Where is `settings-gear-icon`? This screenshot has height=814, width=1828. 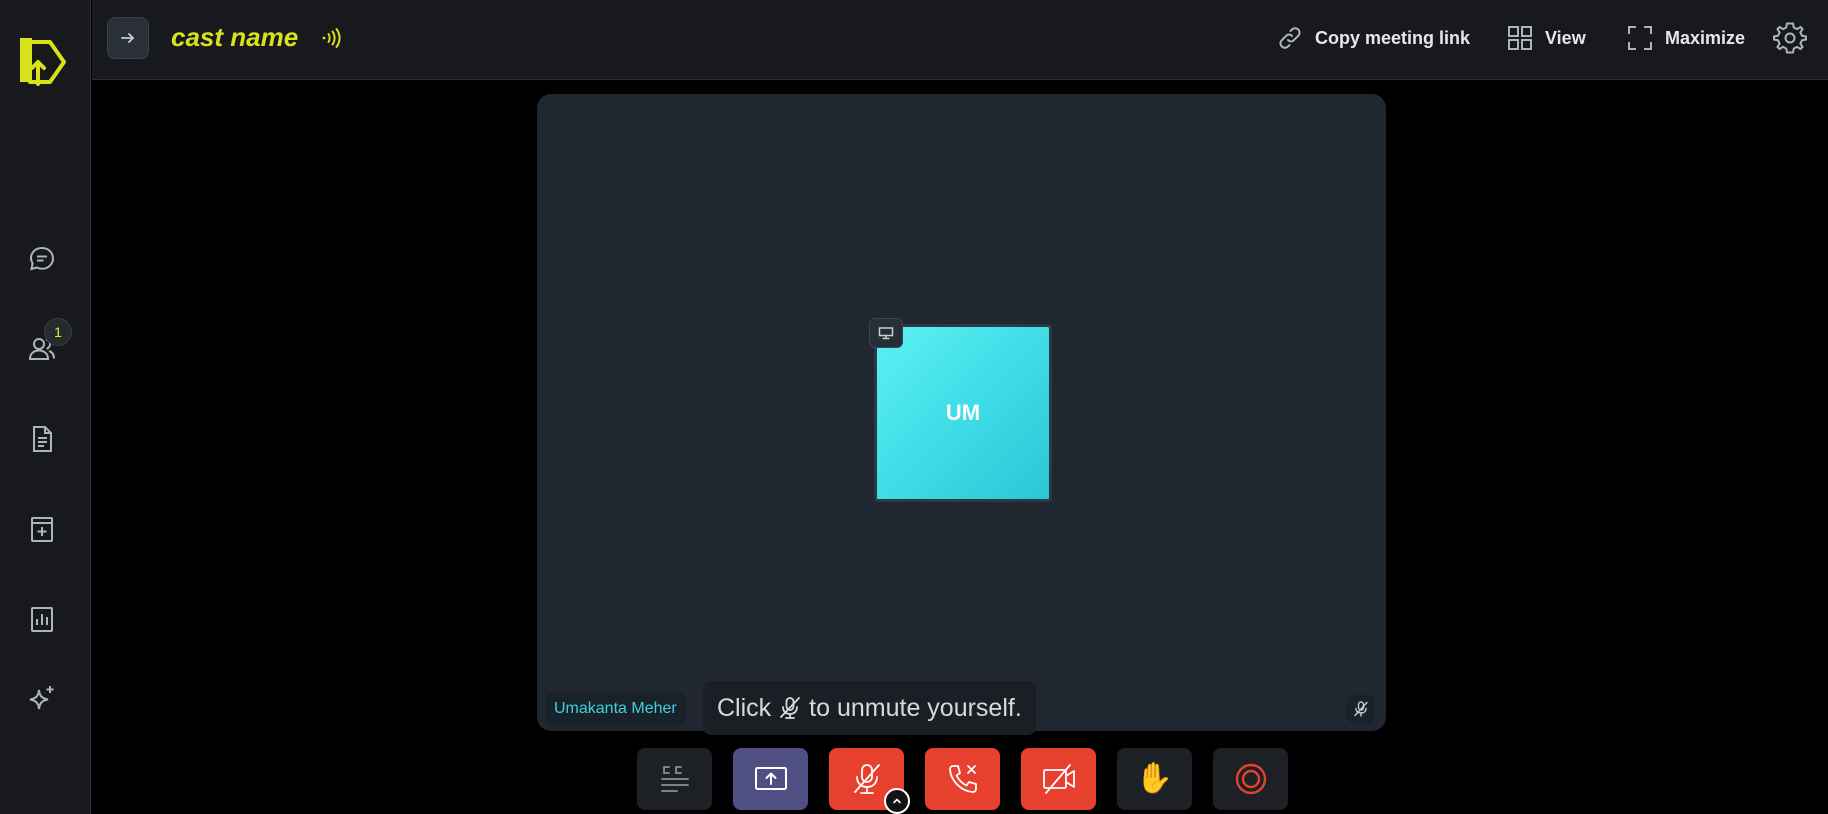 settings-gear-icon is located at coordinates (1790, 38).